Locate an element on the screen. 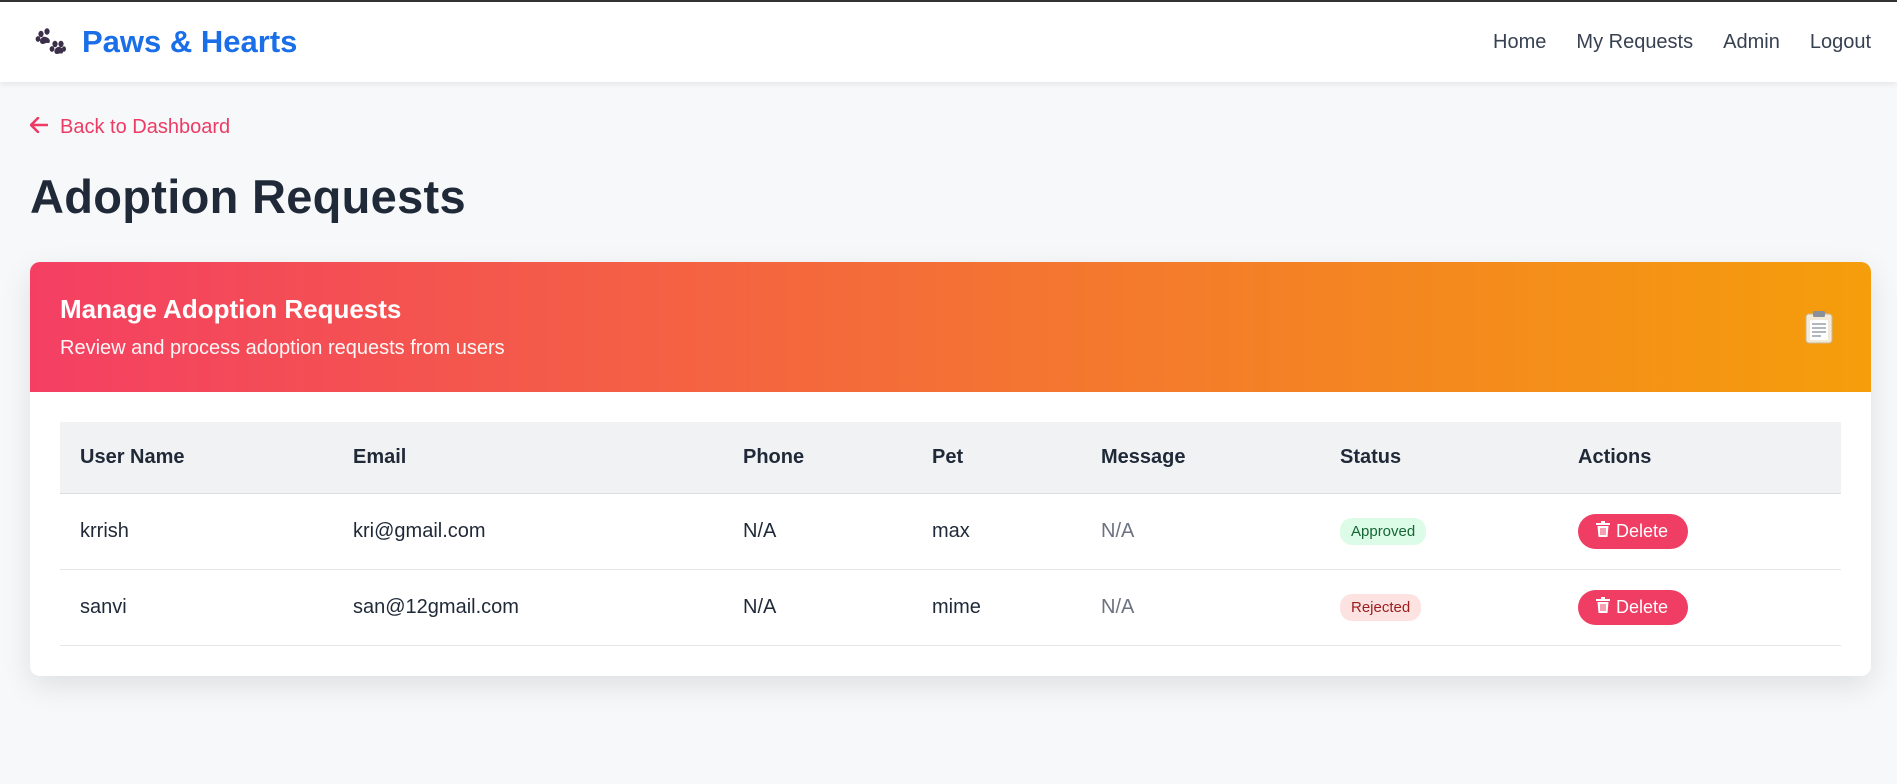 The image size is (1897, 784). nav-link-home: Home is located at coordinates (1519, 42).